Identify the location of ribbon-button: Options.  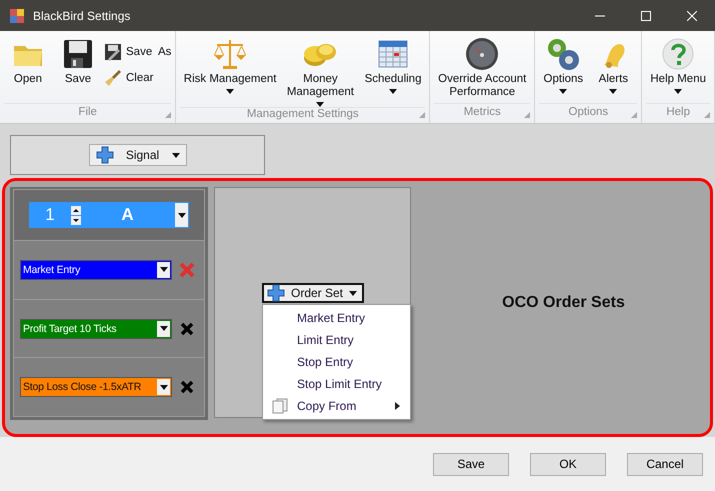
(563, 64).